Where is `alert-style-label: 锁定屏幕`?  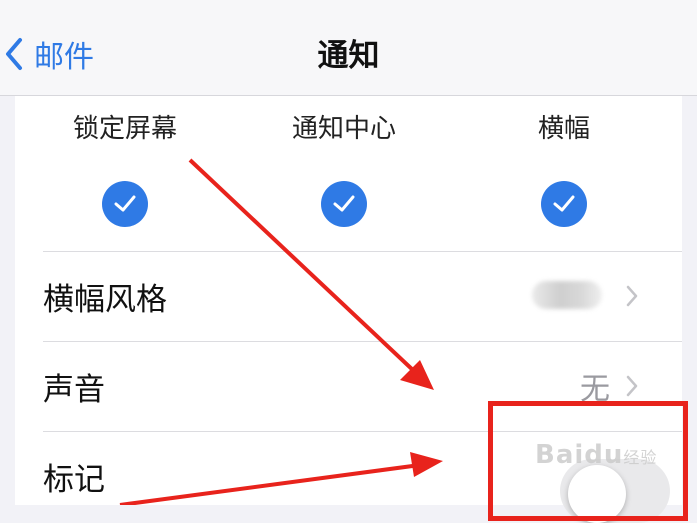
alert-style-label: 锁定屏幕 is located at coordinates (124, 129).